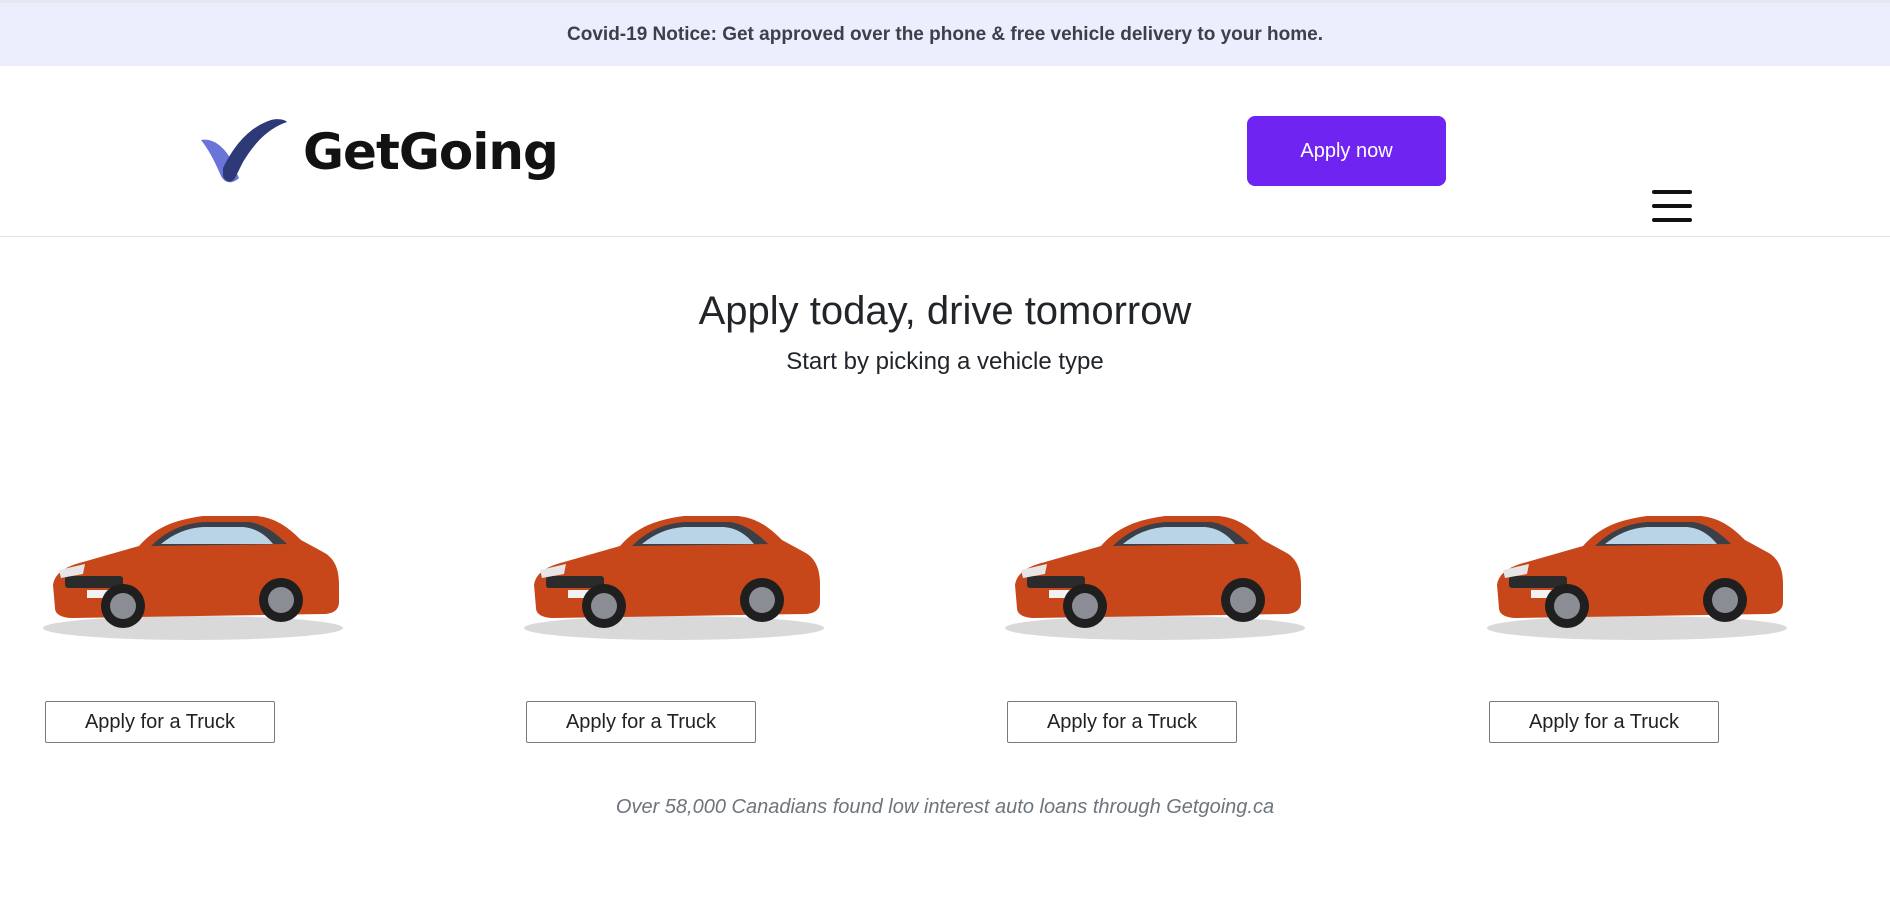 This screenshot has width=1890, height=920. Describe the element at coordinates (945, 361) in the screenshot. I see `page-subtitle: Start by picking a vehicle type` at that location.